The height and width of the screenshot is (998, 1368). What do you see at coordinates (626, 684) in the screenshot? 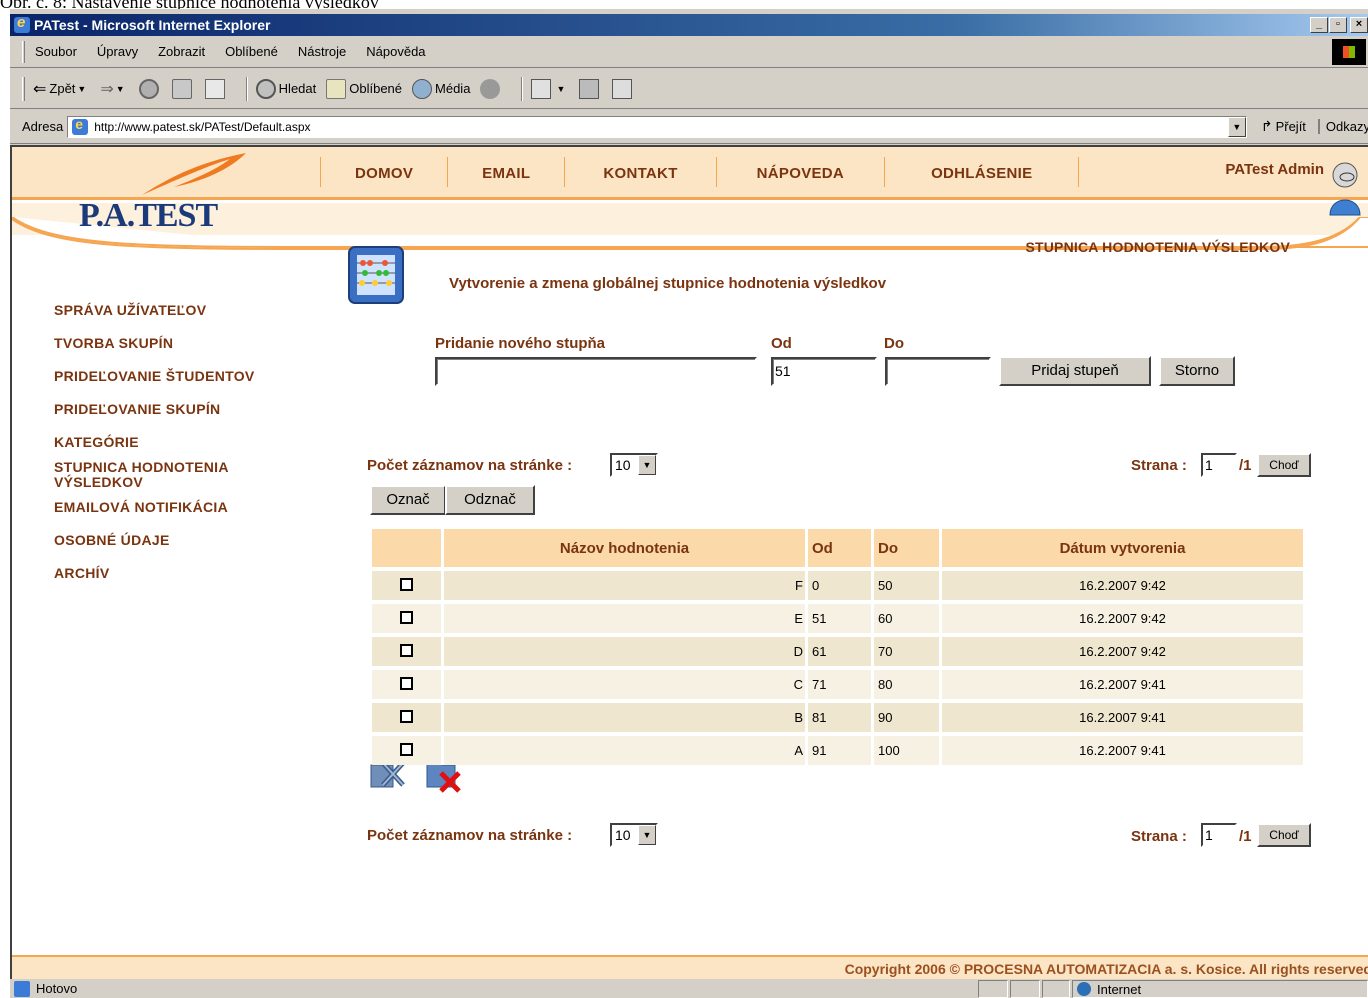
I see `grade-name-cell: C` at bounding box center [626, 684].